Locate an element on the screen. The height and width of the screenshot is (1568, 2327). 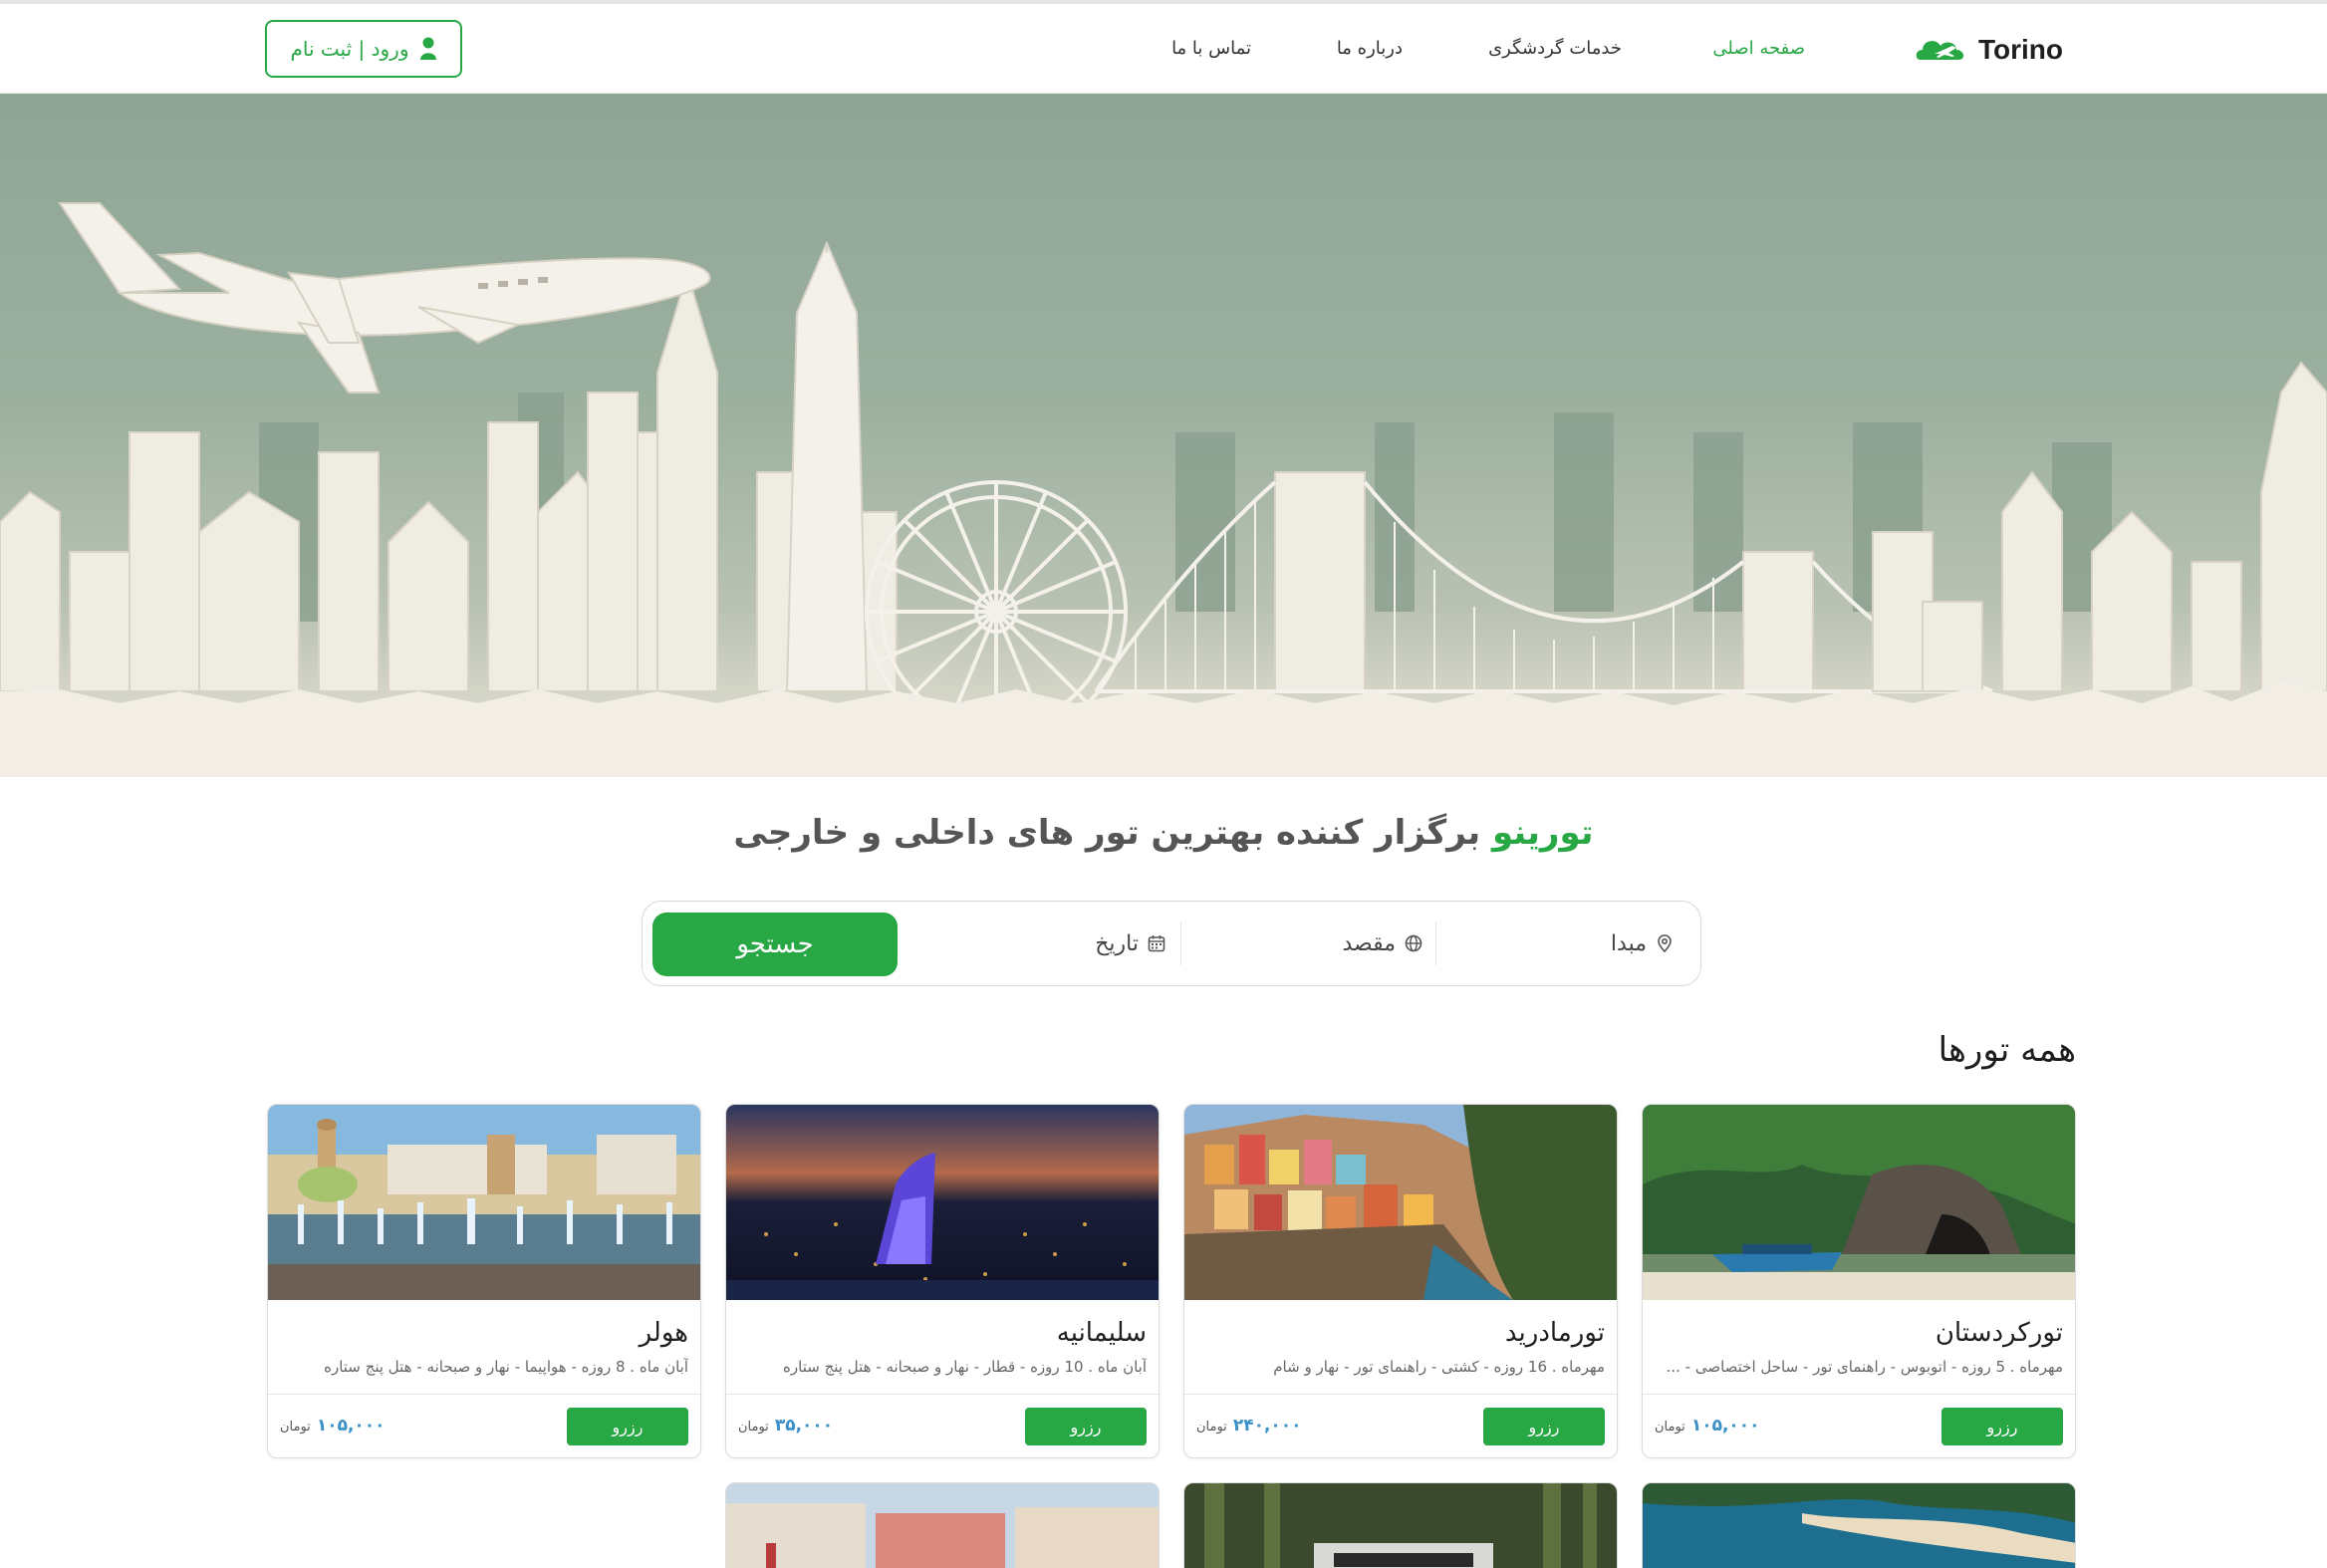
headline-brand: تورینو is located at coordinates (1542, 833).